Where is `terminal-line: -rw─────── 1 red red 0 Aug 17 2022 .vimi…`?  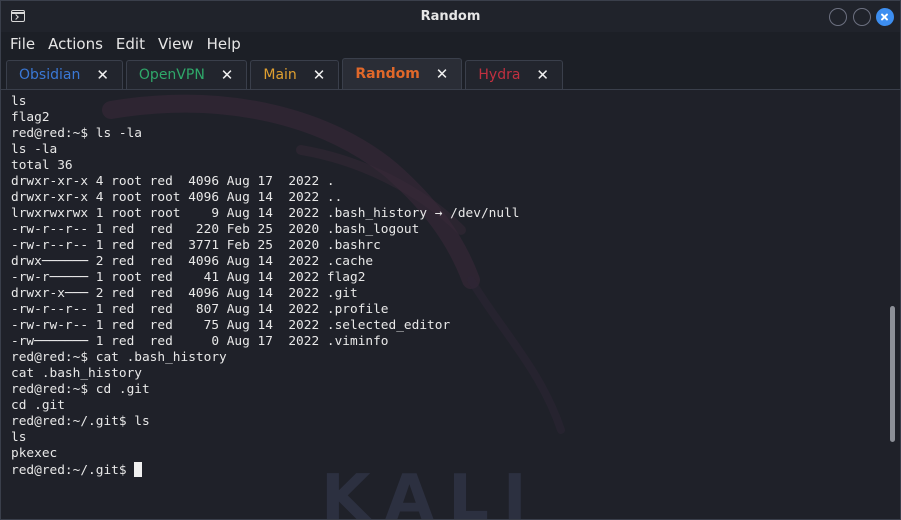
terminal-line: -rw─────── 1 red red 0 Aug 17 2022 .vimi… is located at coordinates (200, 341).